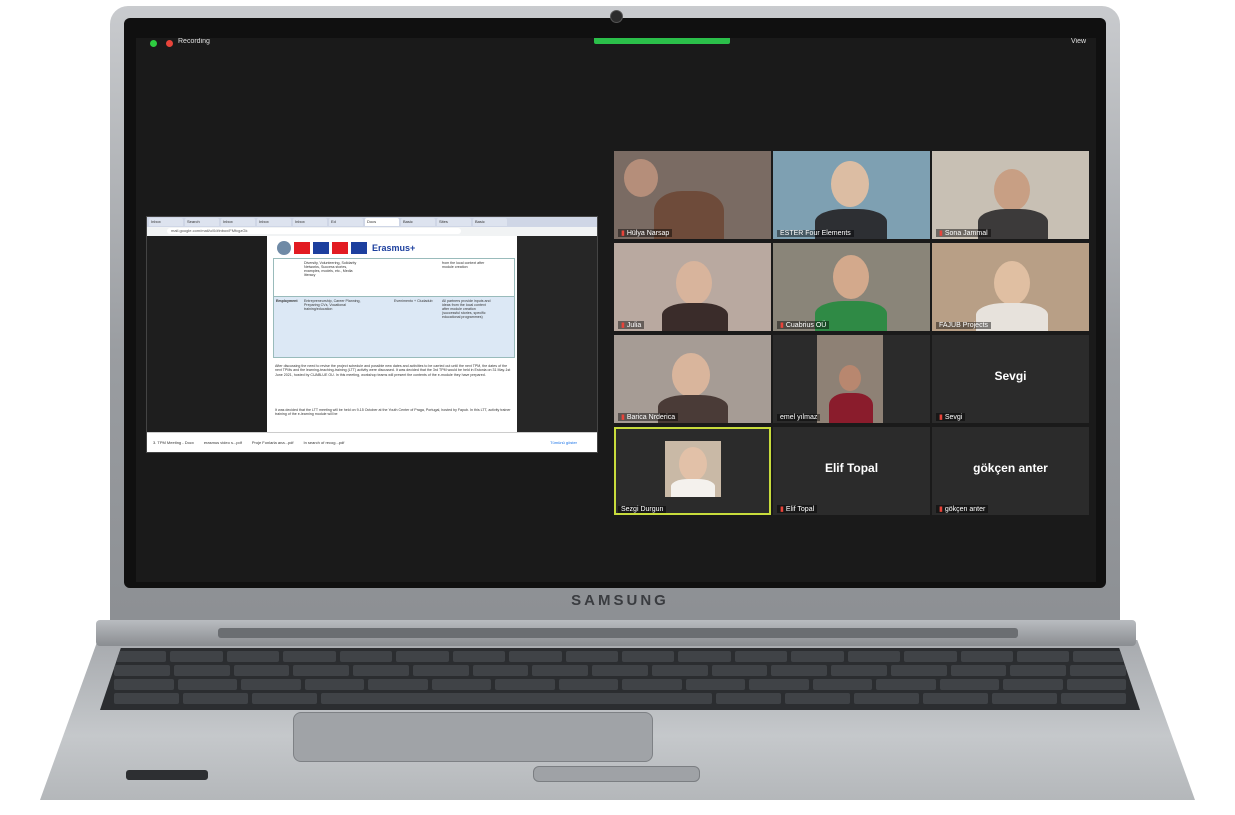 The width and height of the screenshot is (1235, 815). What do you see at coordinates (963, 233) in the screenshot?
I see `participant-name: ▮ Sona Jammal` at bounding box center [963, 233].